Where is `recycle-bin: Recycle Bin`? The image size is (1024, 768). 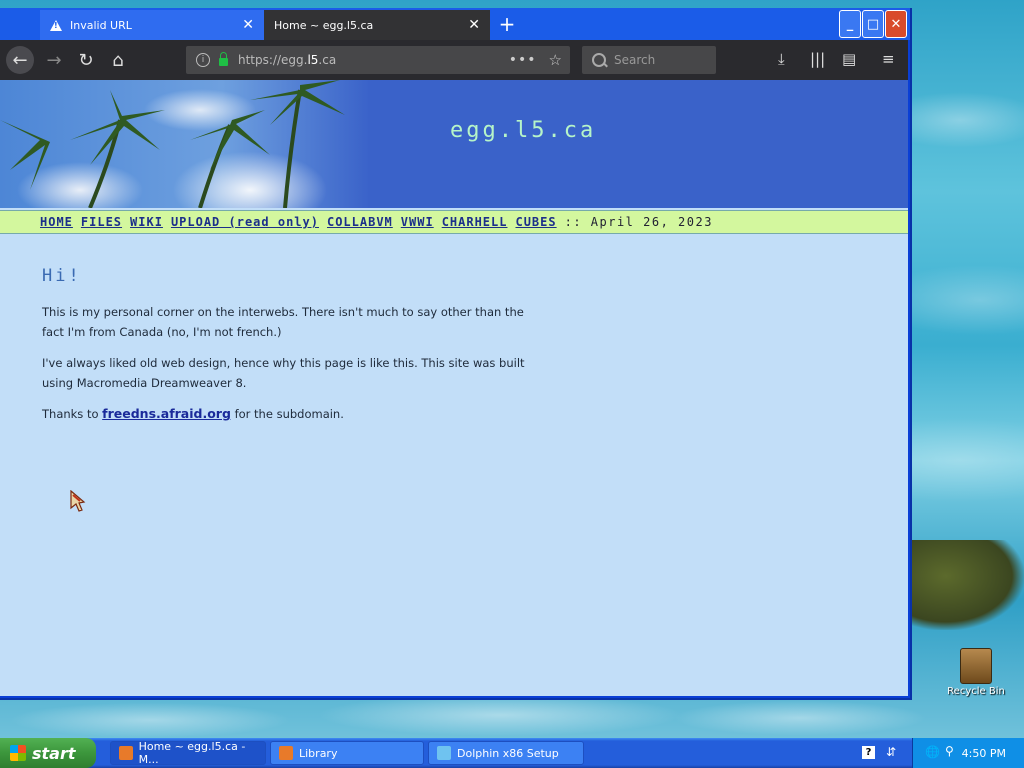
recycle-bin: Recycle Bin is located at coordinates (976, 672).